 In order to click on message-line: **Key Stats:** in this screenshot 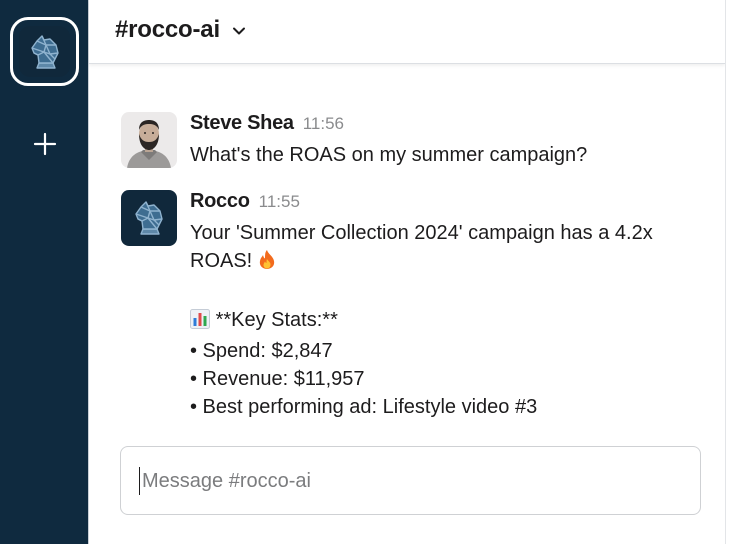, I will do `click(276, 320)`.